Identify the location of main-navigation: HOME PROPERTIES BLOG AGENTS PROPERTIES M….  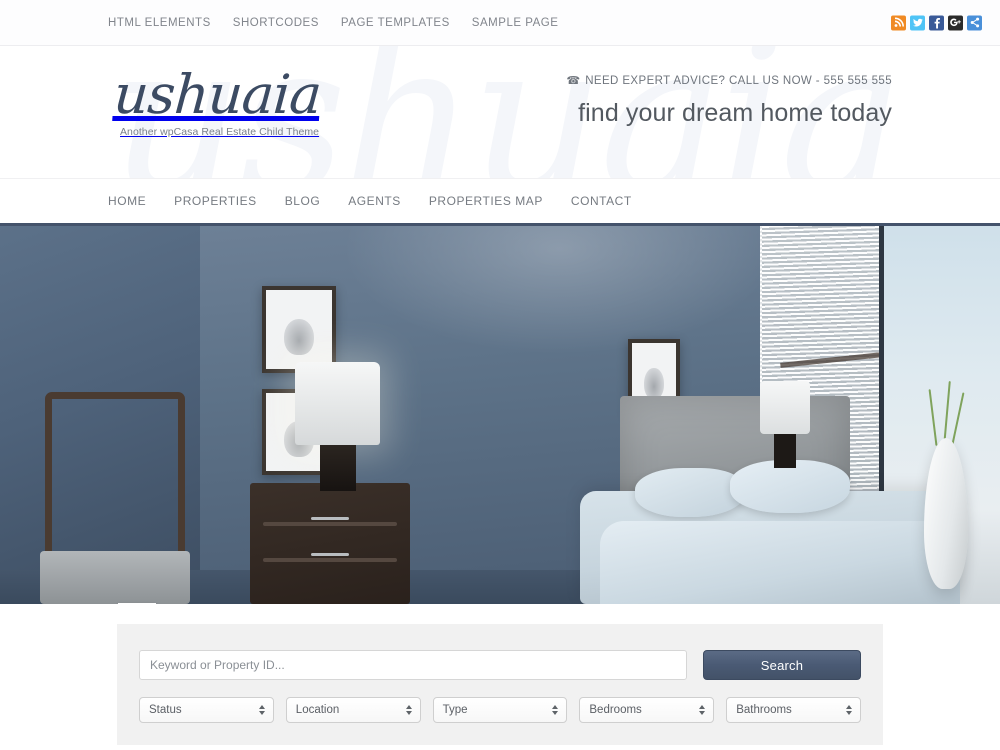
(500, 202).